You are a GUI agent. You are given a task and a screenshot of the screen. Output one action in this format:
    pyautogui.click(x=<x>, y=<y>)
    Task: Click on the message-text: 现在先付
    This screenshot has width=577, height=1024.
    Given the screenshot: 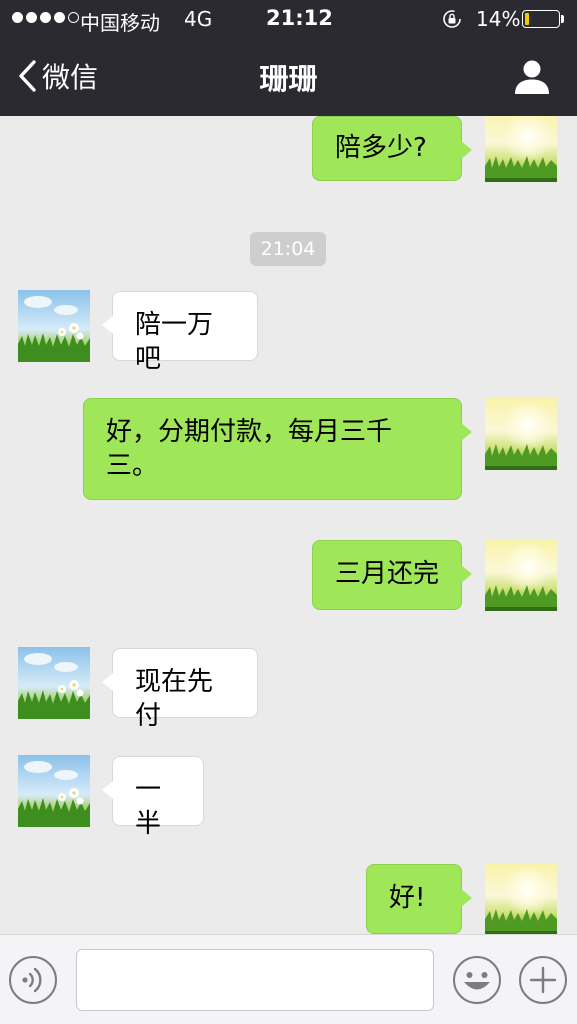 What is the action you would take?
    pyautogui.click(x=174, y=699)
    